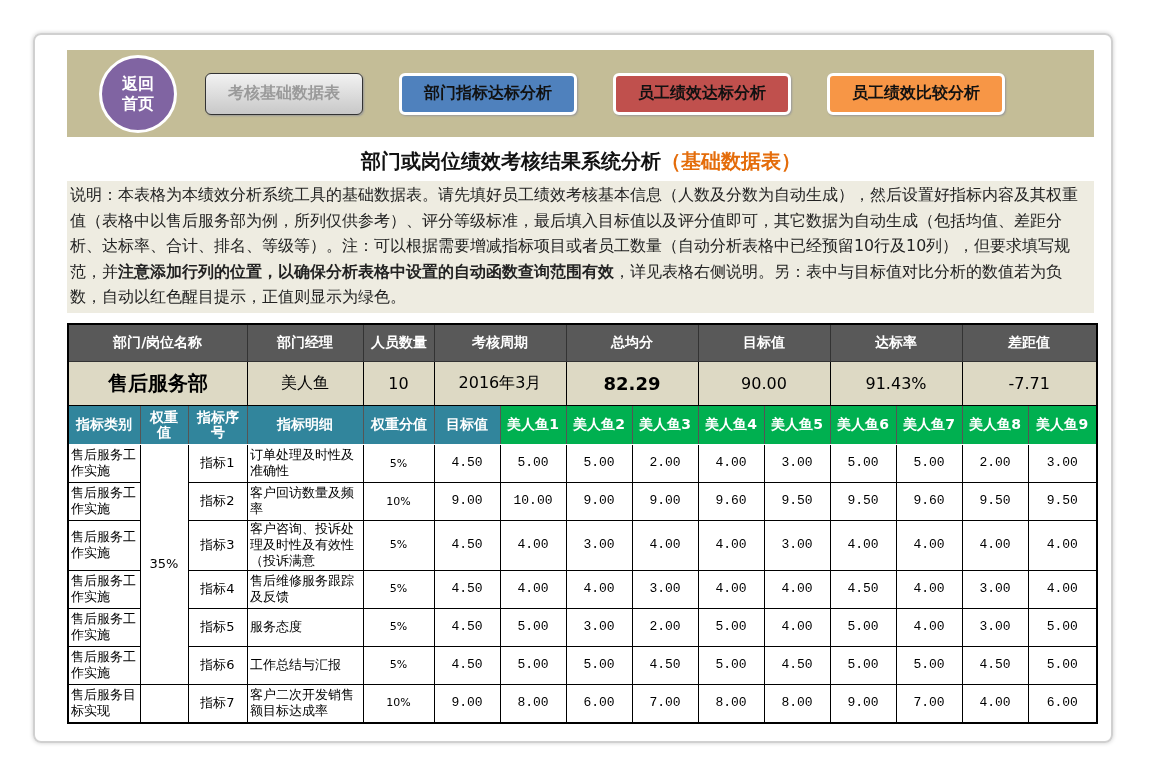 This screenshot has width=1150, height=780. What do you see at coordinates (1062, 425) in the screenshot?
I see `column-header: 美人鱼9` at bounding box center [1062, 425].